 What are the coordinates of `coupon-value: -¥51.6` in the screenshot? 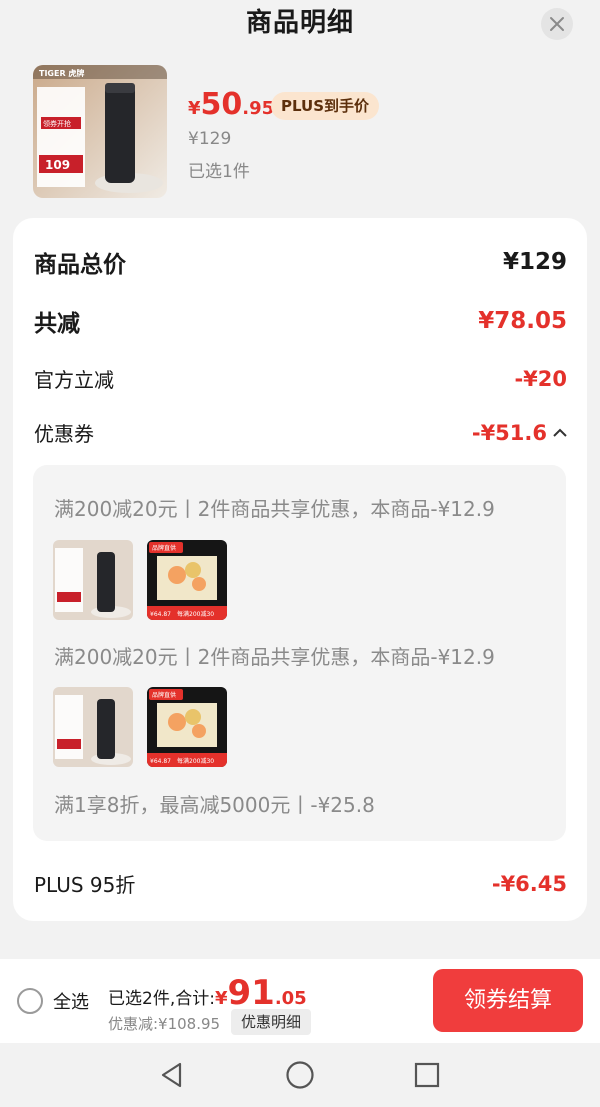 It's located at (509, 432).